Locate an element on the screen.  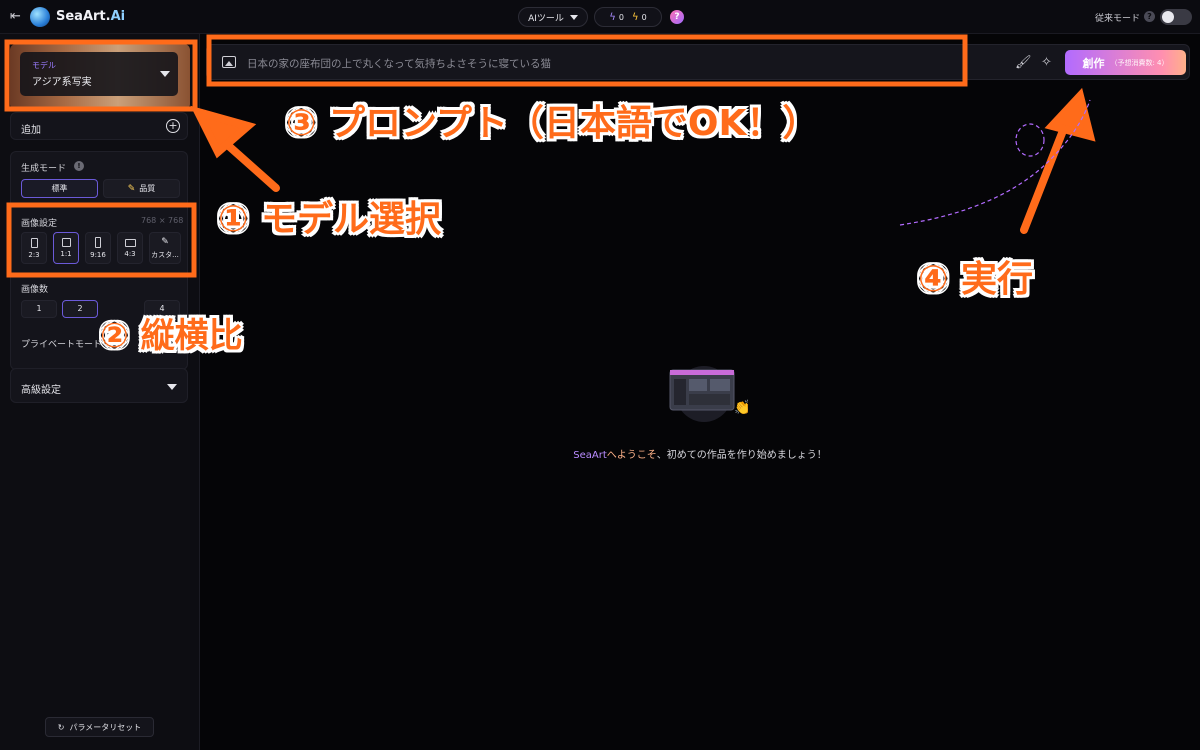
legacy-mode-toggle is located at coordinates (1176, 17).